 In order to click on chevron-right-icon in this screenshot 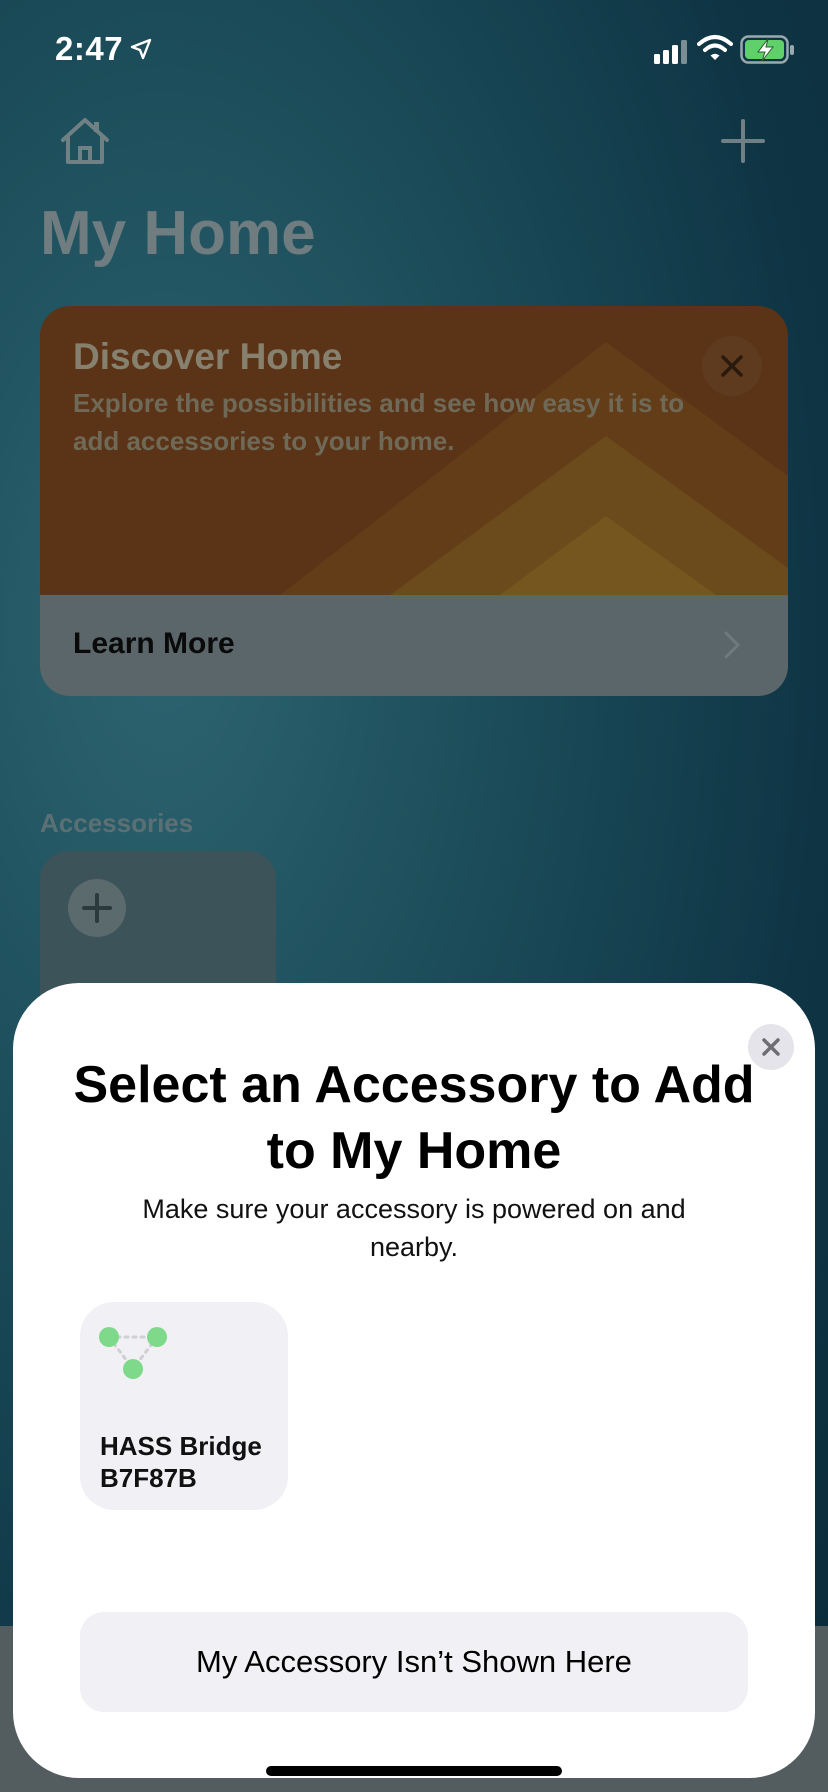, I will do `click(732, 645)`.